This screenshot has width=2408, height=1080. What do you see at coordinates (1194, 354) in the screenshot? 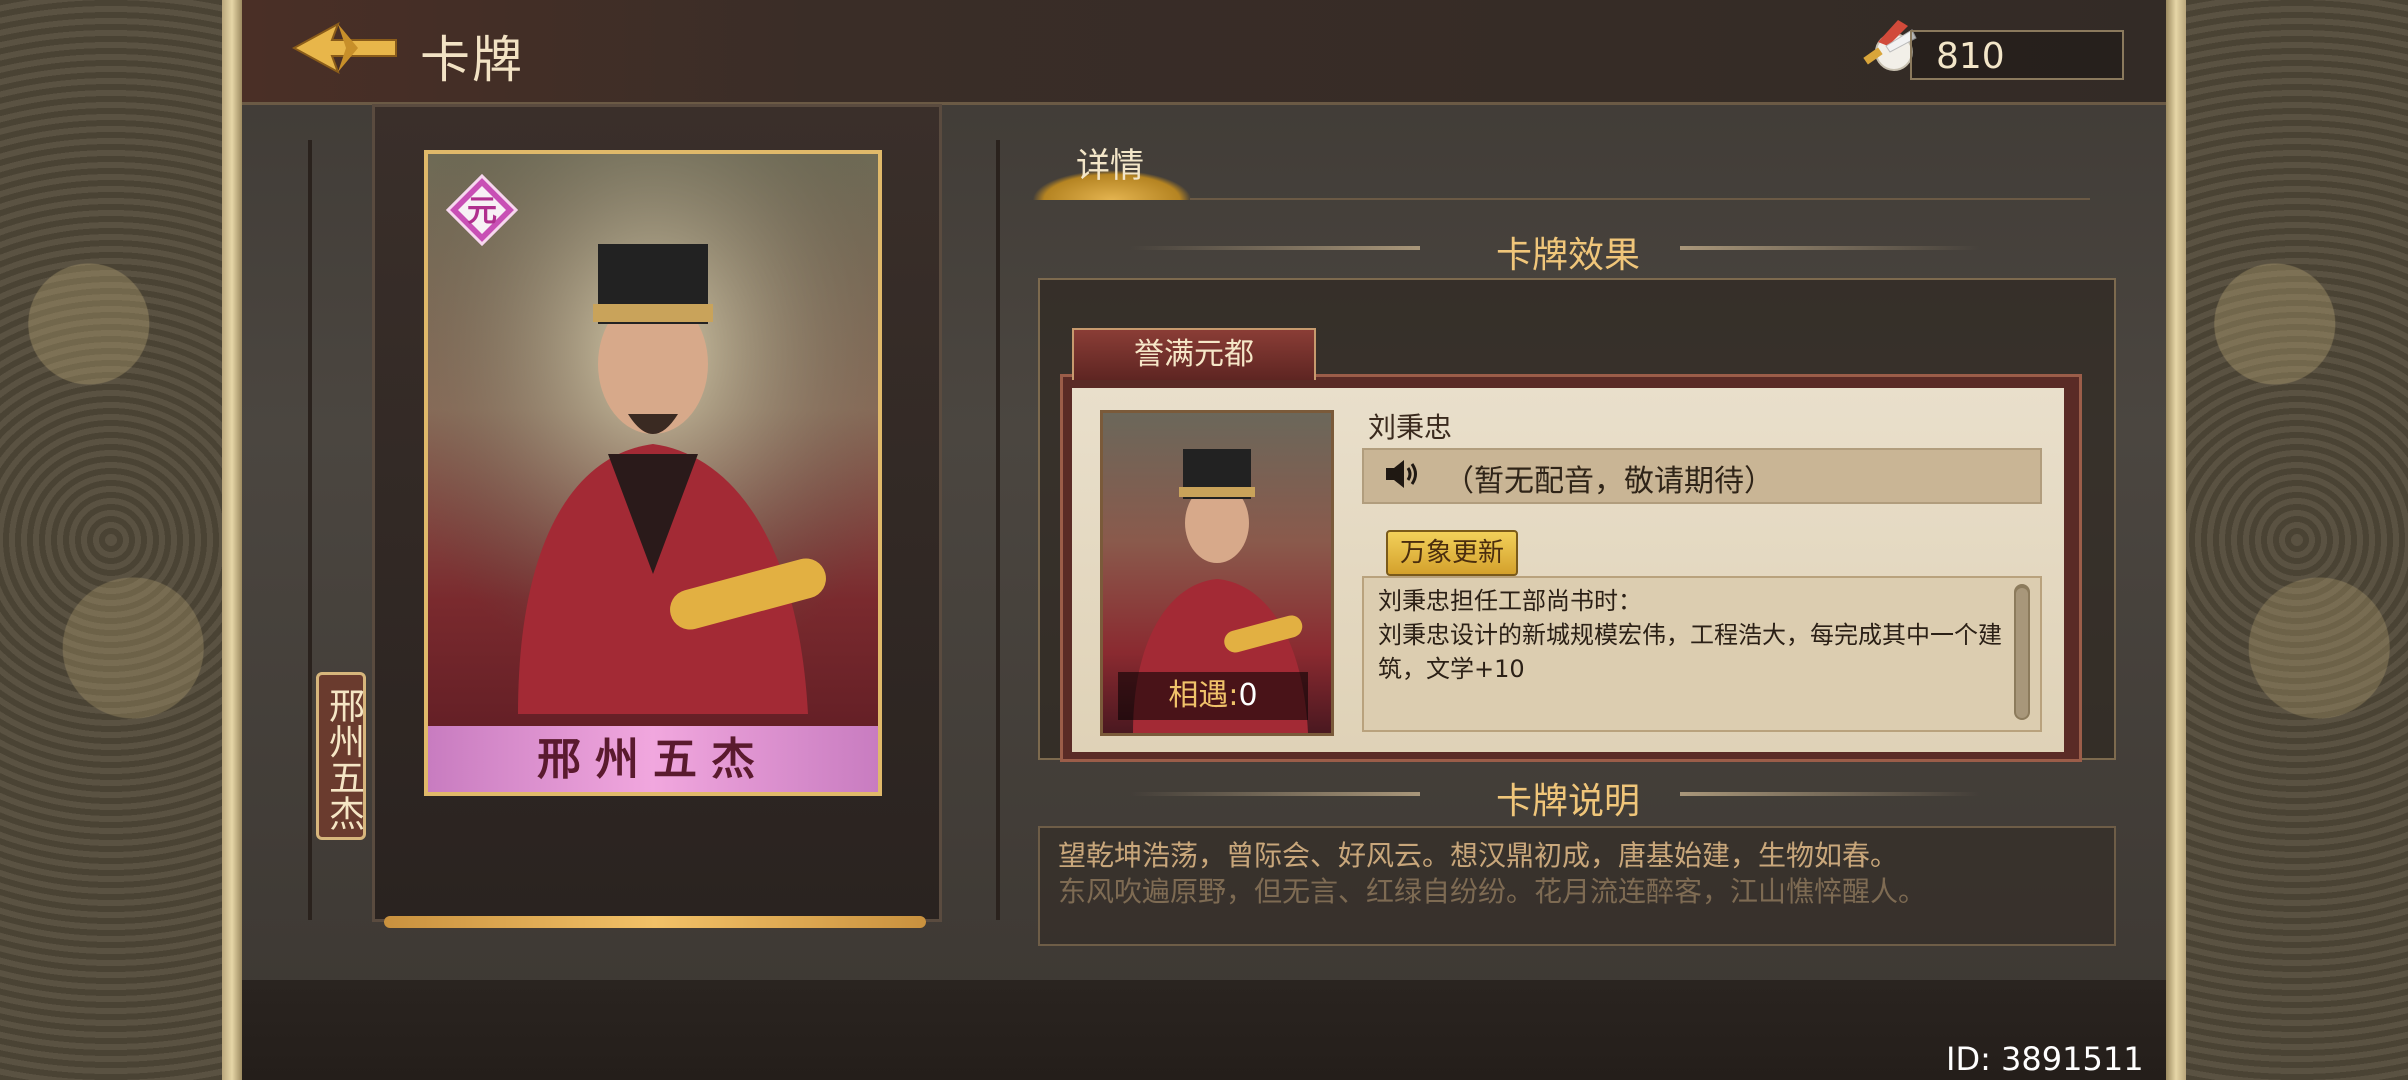
I see `skill-tab: 誉满元都` at bounding box center [1194, 354].